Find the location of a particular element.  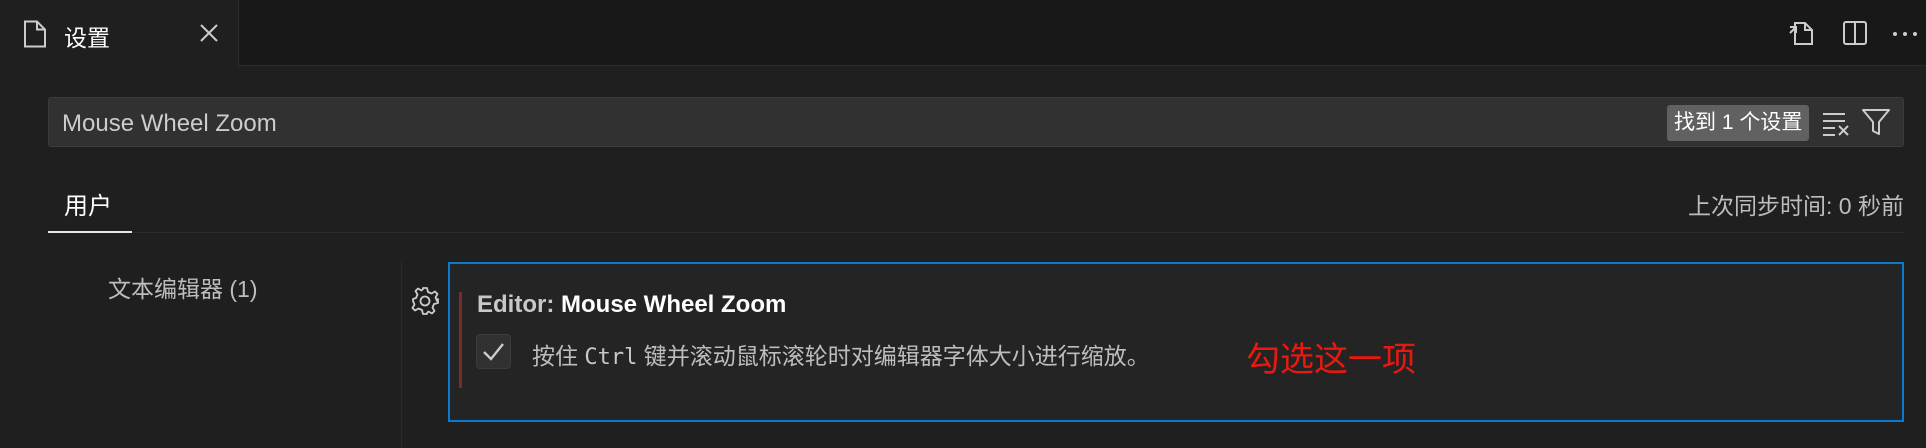

tab-user-label: 用户 is located at coordinates (88, 206).